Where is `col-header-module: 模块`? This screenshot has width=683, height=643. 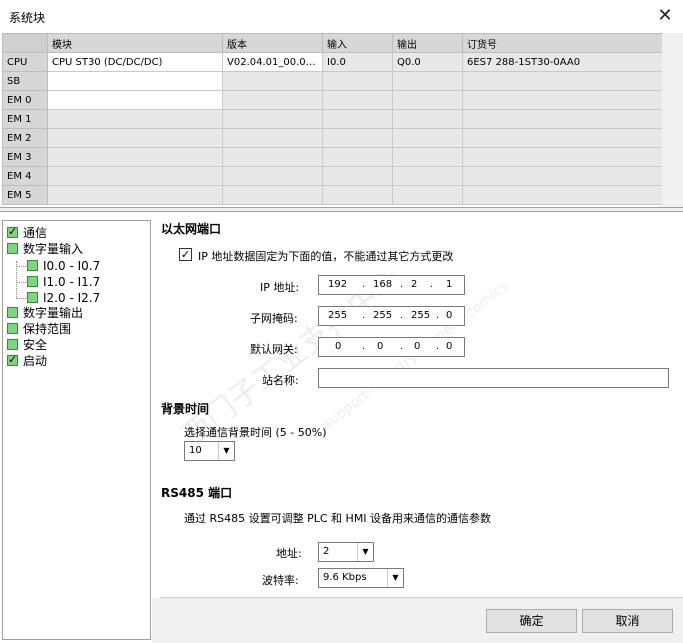
col-header-module: 模块 is located at coordinates (135, 43).